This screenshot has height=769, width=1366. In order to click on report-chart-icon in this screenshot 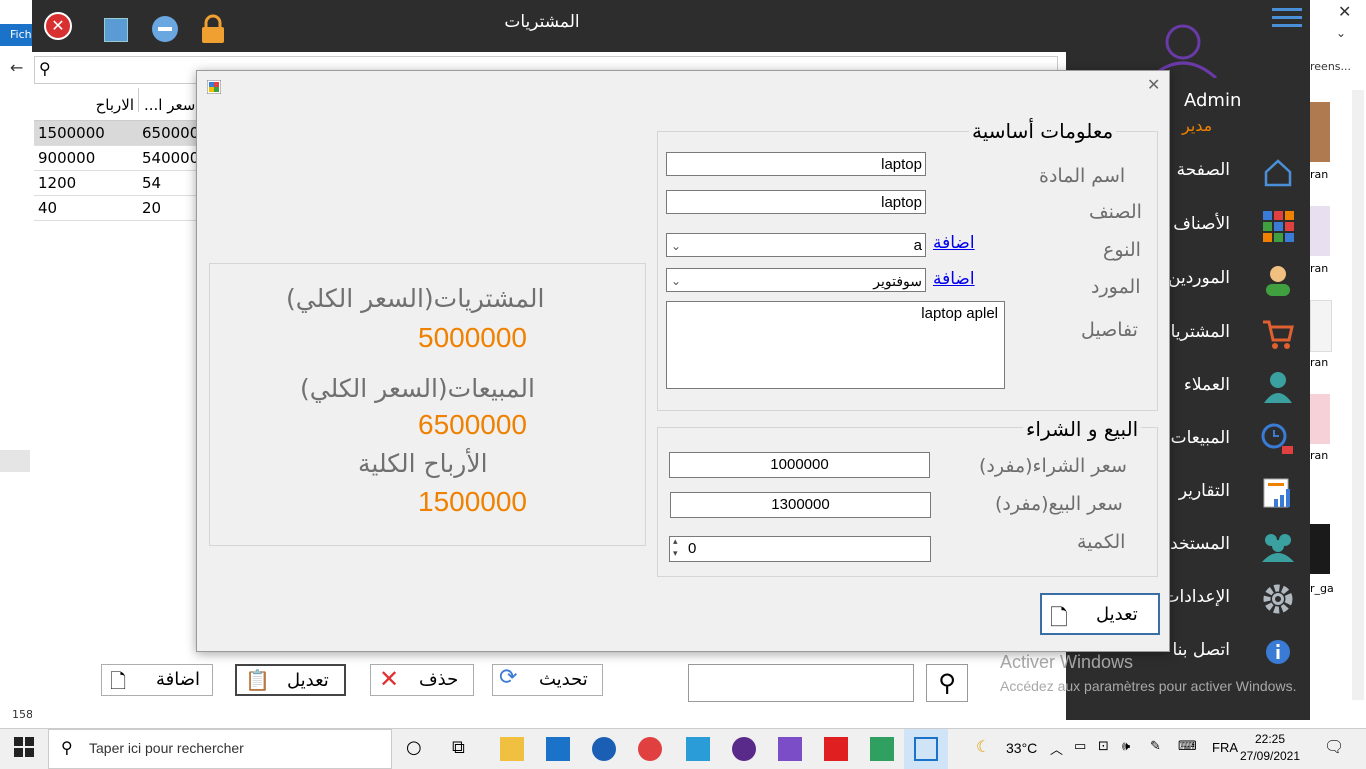, I will do `click(1278, 493)`.